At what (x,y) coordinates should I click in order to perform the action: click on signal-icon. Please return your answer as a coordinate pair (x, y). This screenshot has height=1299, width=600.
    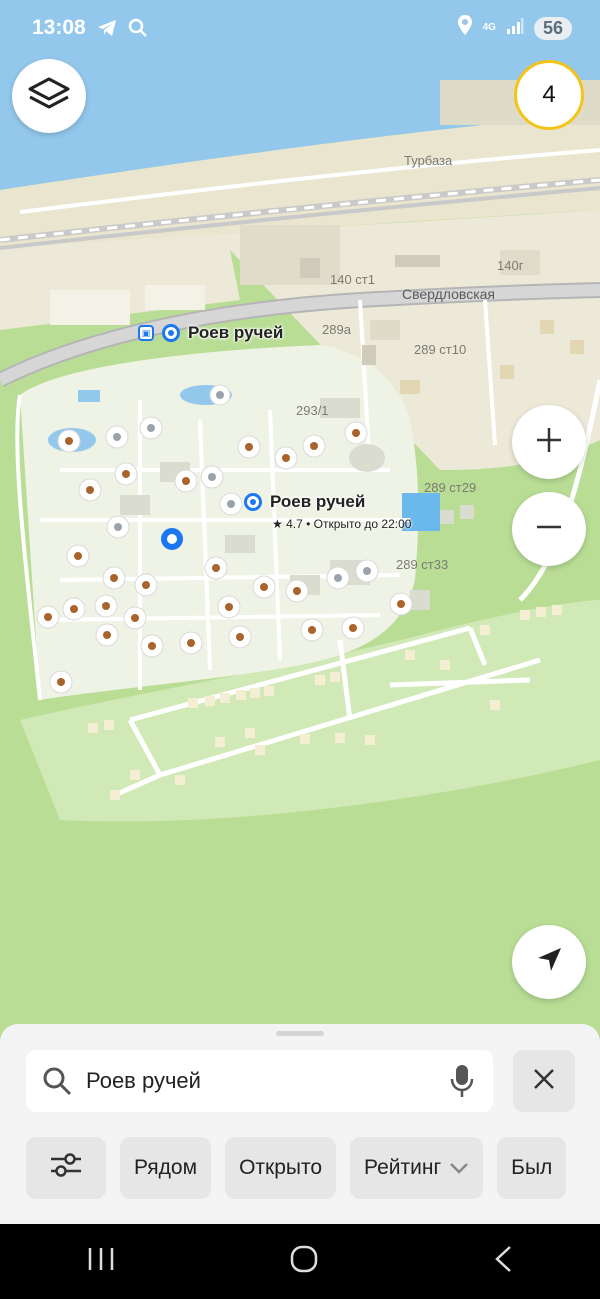
    Looking at the image, I should click on (515, 28).